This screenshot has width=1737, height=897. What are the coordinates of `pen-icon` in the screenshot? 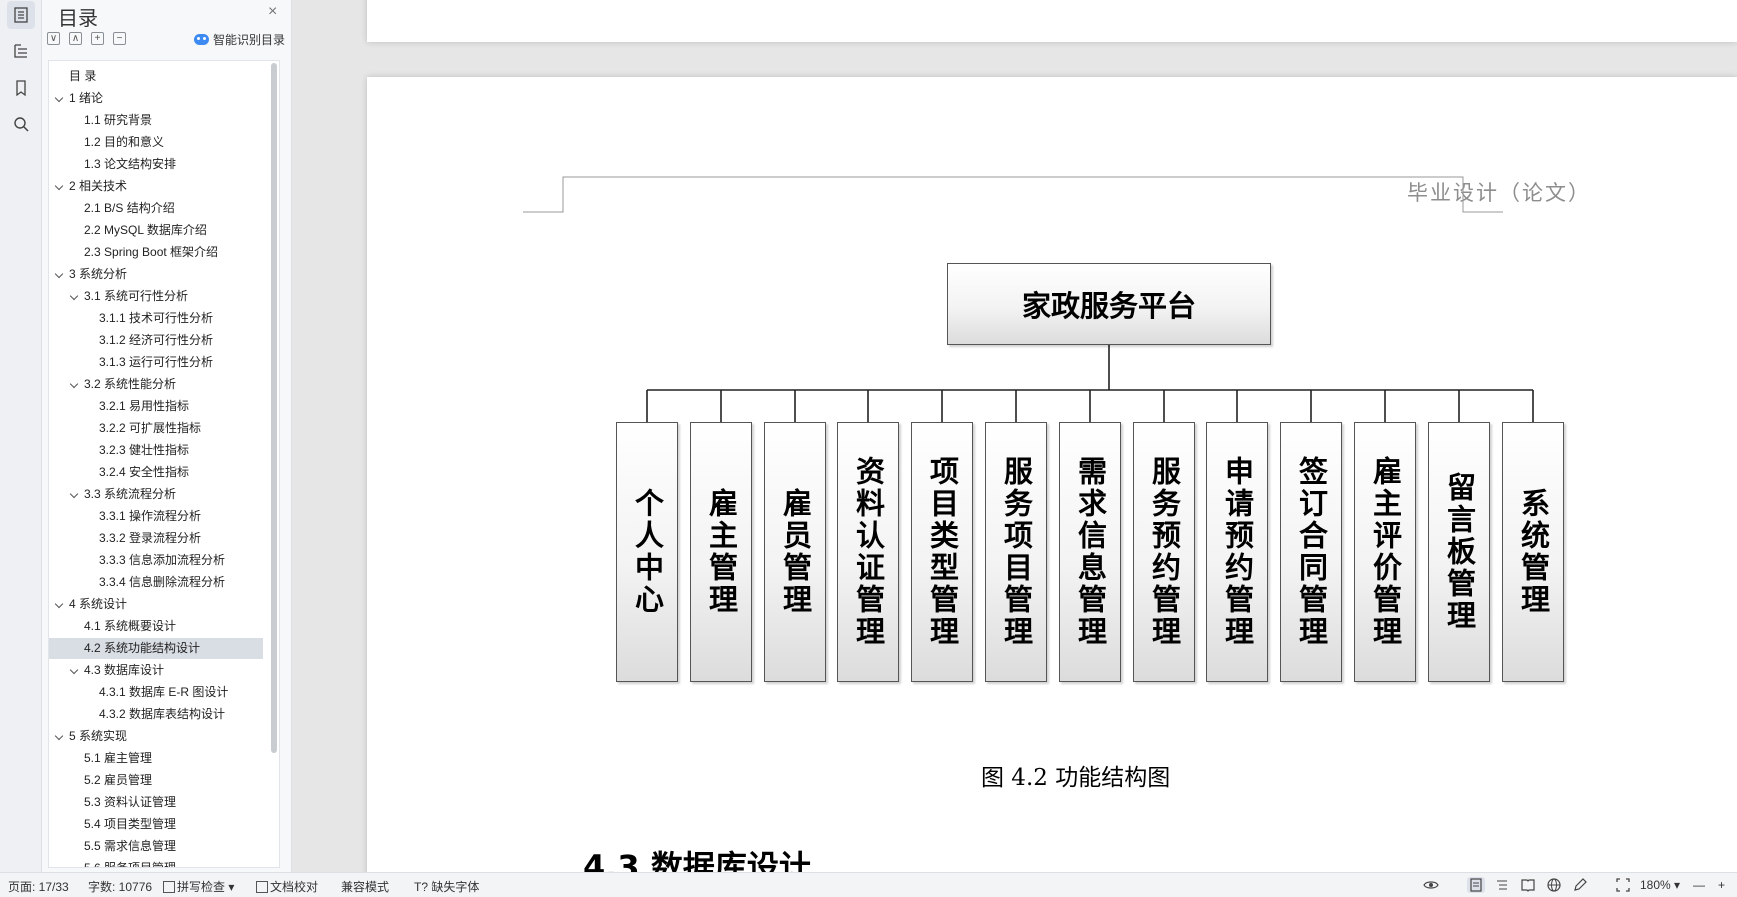 It's located at (1580, 885).